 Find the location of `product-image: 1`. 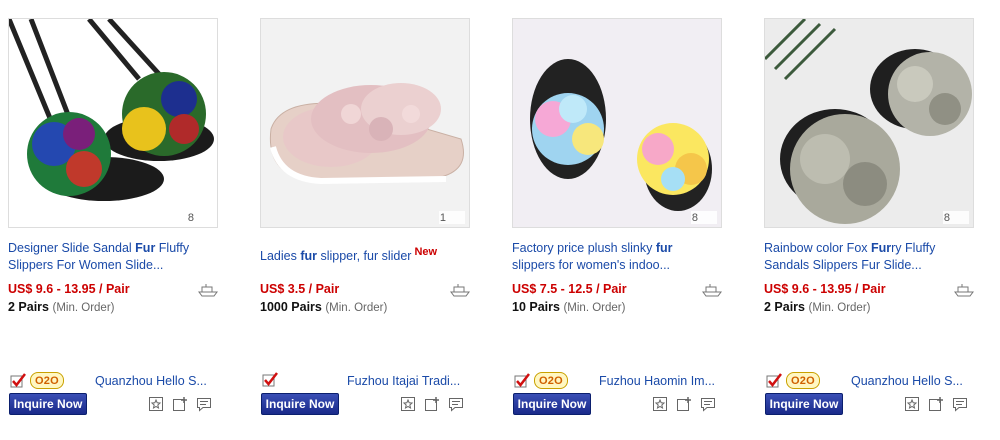

product-image: 1 is located at coordinates (365, 123).